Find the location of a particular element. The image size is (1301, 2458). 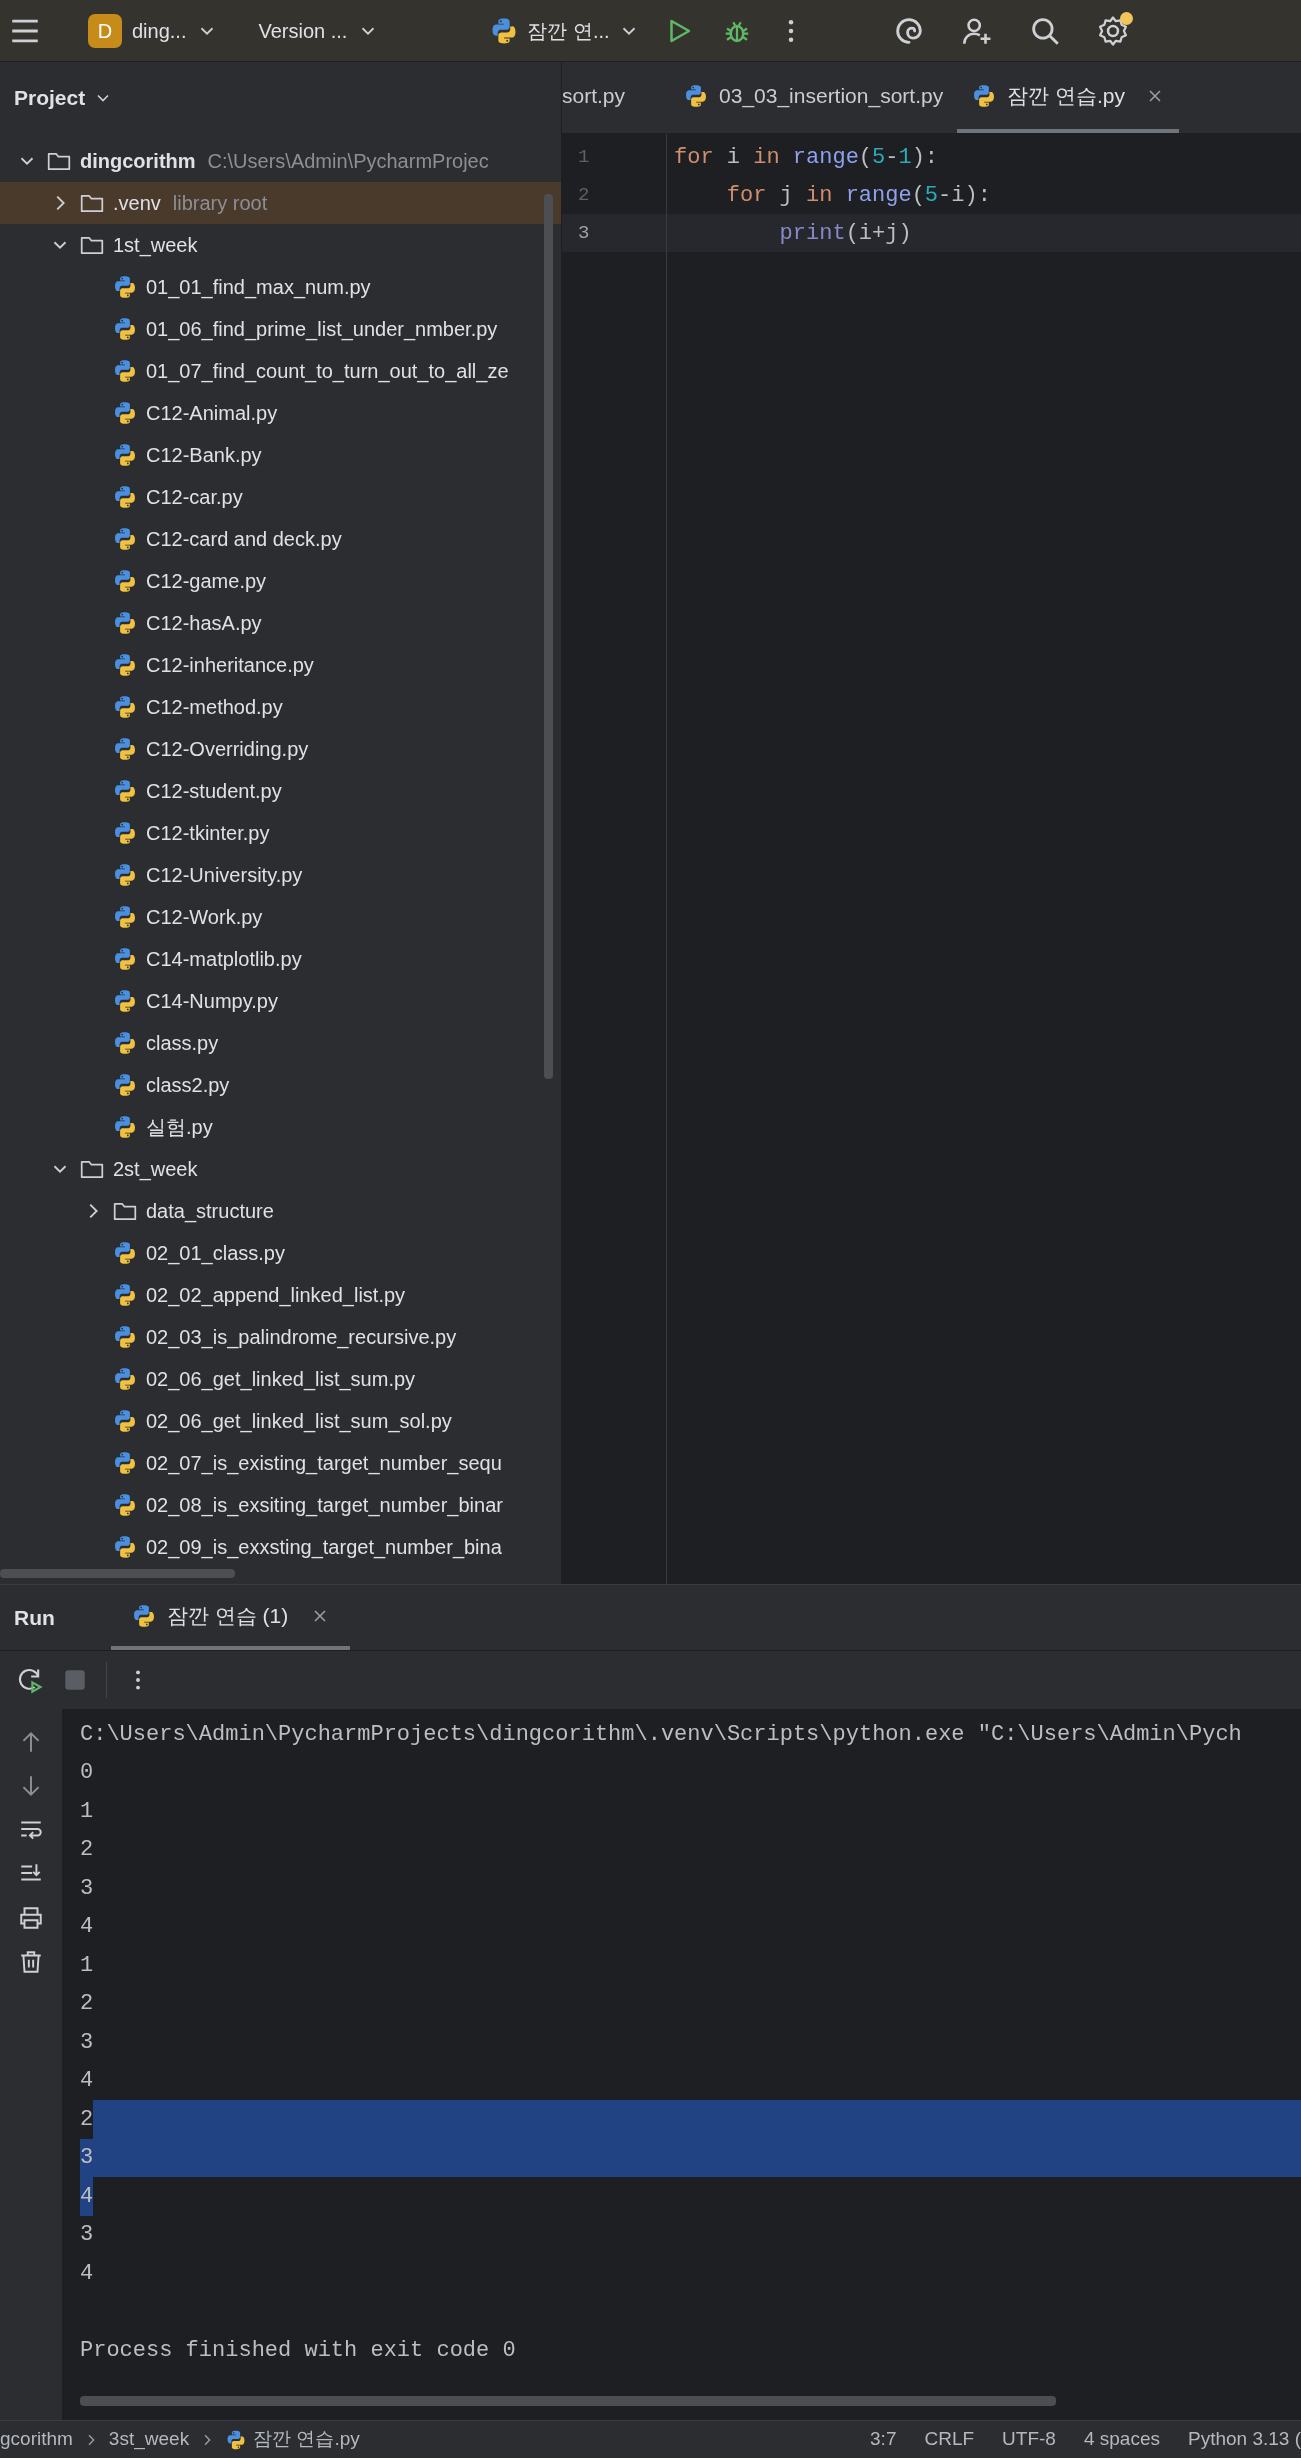

tree-item: C12-Bank.py is located at coordinates (280, 455).